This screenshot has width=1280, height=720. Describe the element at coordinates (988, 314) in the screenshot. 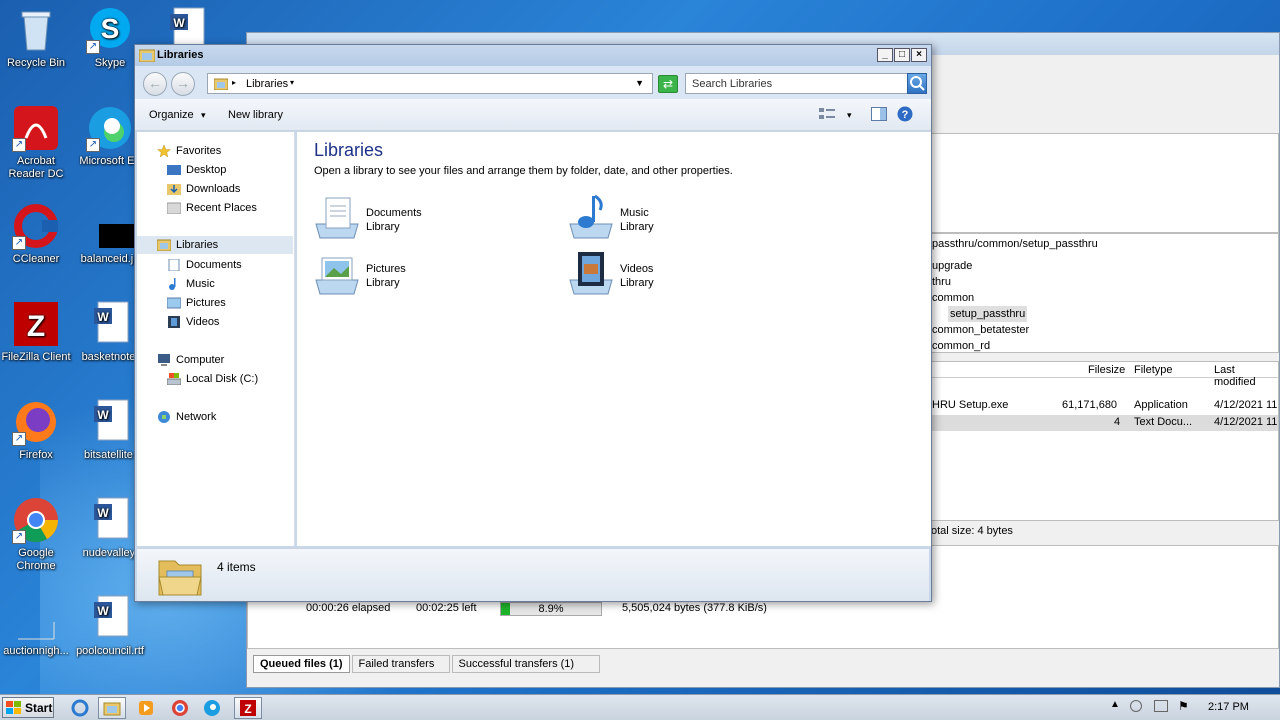

I see `tree-item-selected: setup_passthru` at that location.